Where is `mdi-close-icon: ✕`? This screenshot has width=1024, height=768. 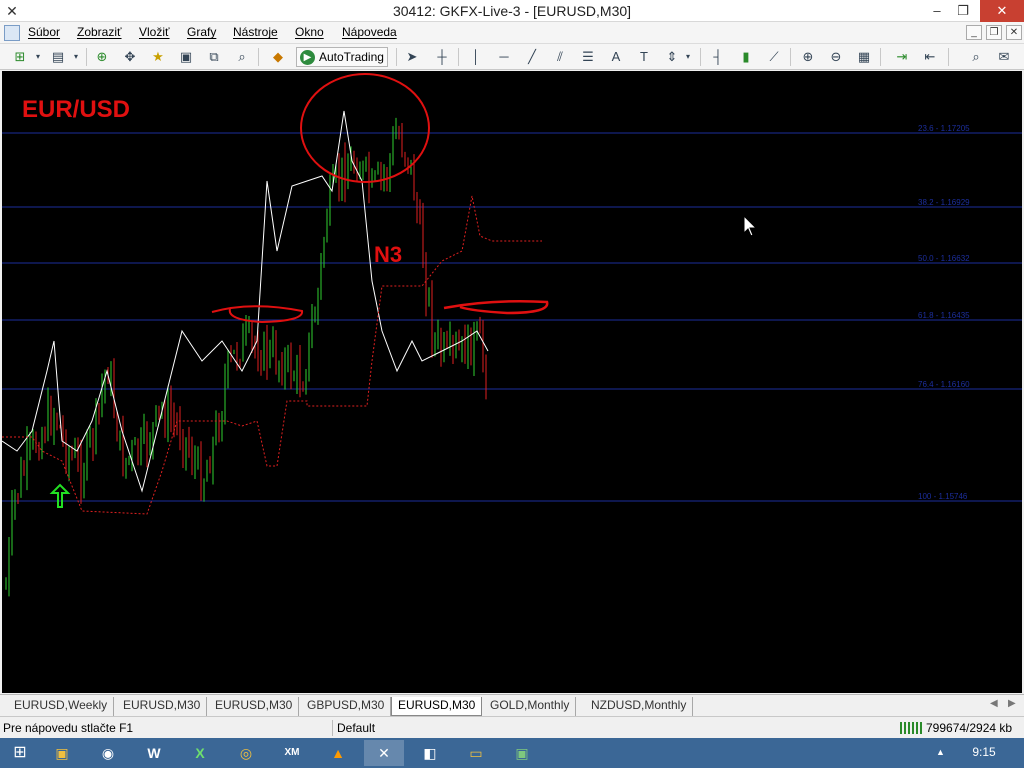 mdi-close-icon: ✕ is located at coordinates (1014, 32).